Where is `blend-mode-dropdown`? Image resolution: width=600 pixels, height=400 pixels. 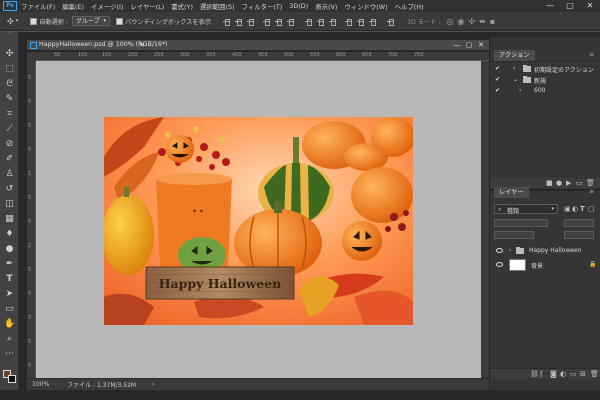
blend-mode-dropdown is located at coordinates (521, 223).